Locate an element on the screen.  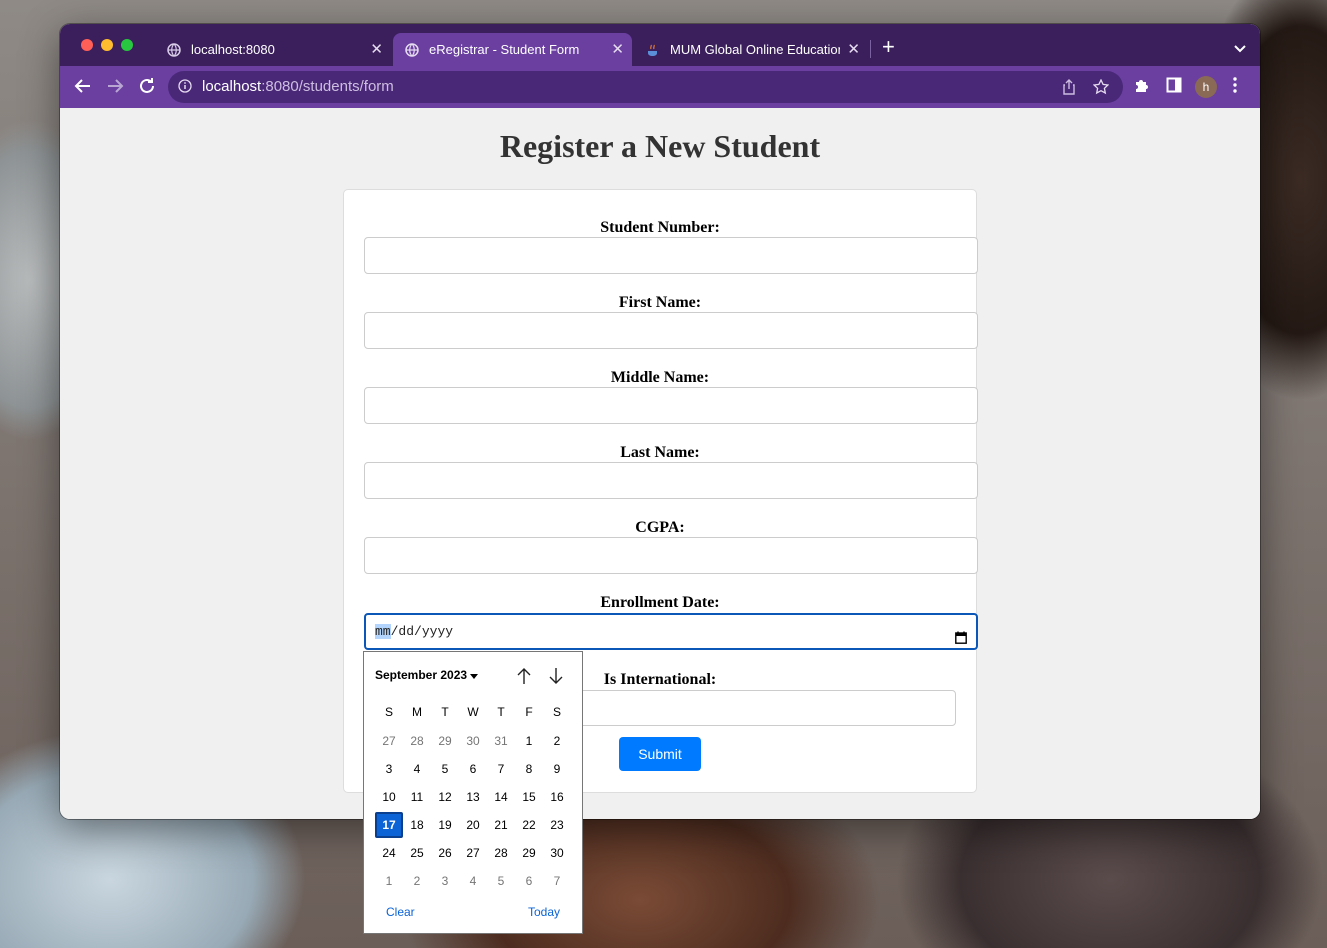
new-tab-button: + is located at coordinates (888, 47).